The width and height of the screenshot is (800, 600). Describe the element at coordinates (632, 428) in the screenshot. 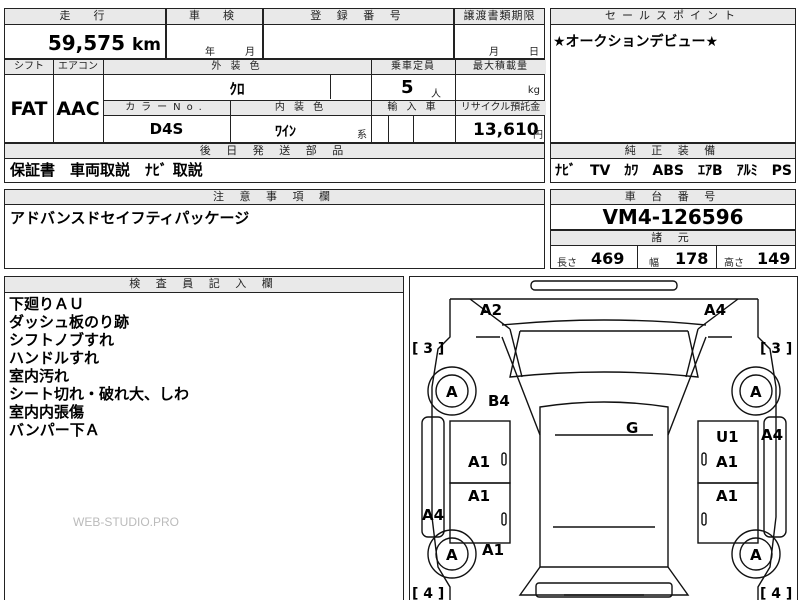

I see `mark-g: G` at that location.